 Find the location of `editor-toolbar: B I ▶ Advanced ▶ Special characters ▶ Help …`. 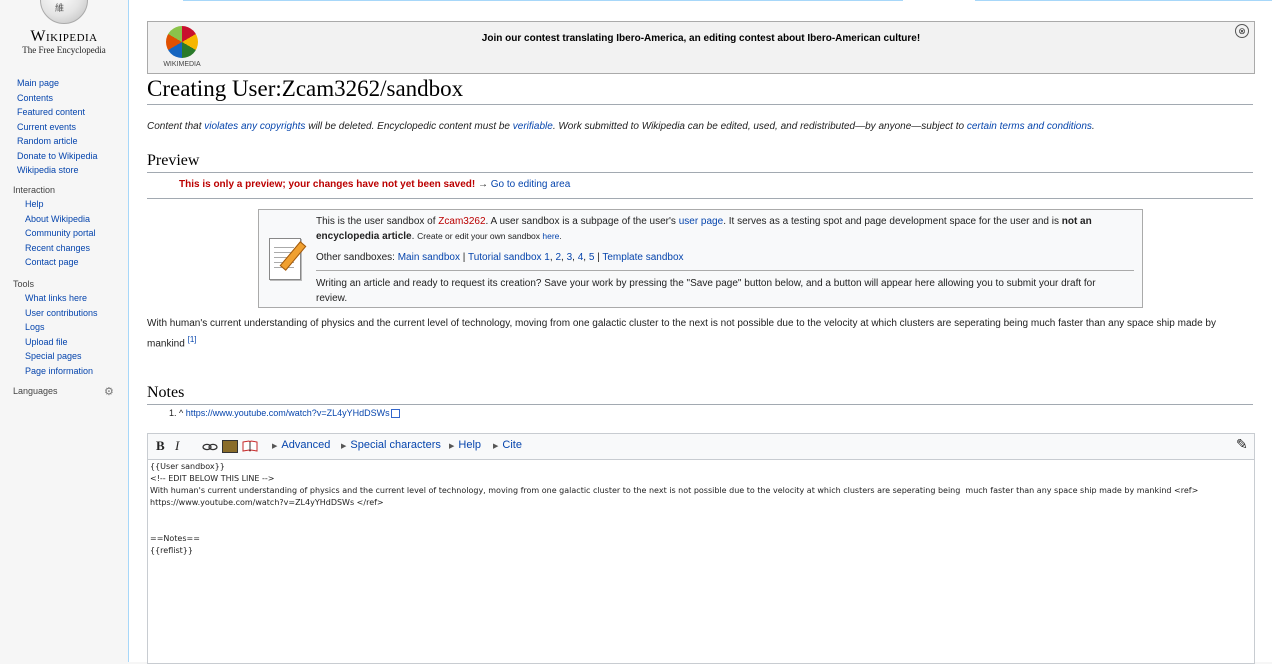

editor-toolbar: B I ▶ Advanced ▶ Special characters ▶ Help … is located at coordinates (701, 447).